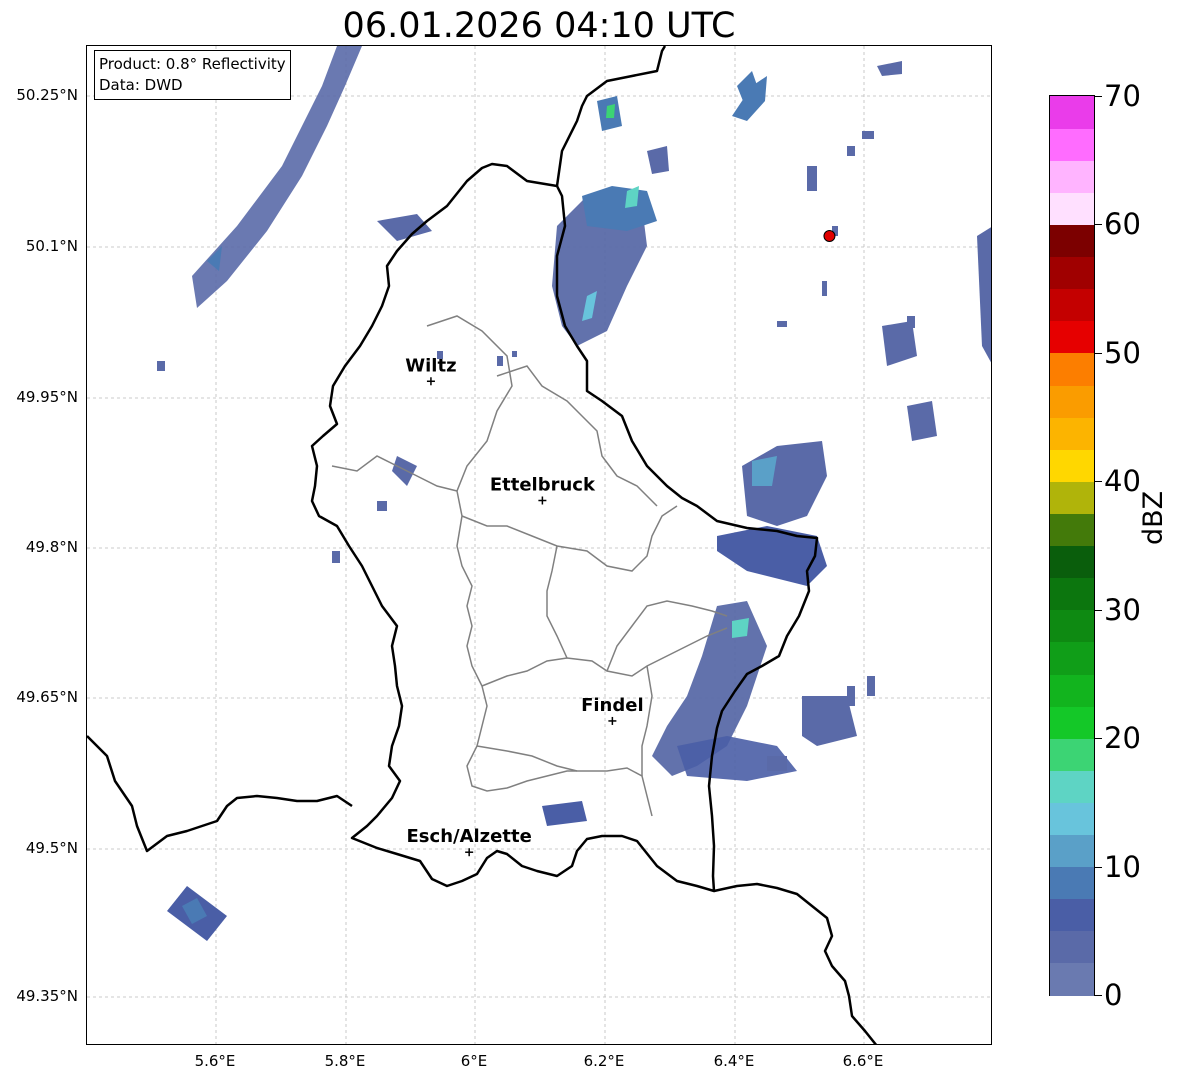 Image resolution: width=1184 pixels, height=1081 pixels. I want to click on town-label: Esch/Alzette, so click(469, 836).